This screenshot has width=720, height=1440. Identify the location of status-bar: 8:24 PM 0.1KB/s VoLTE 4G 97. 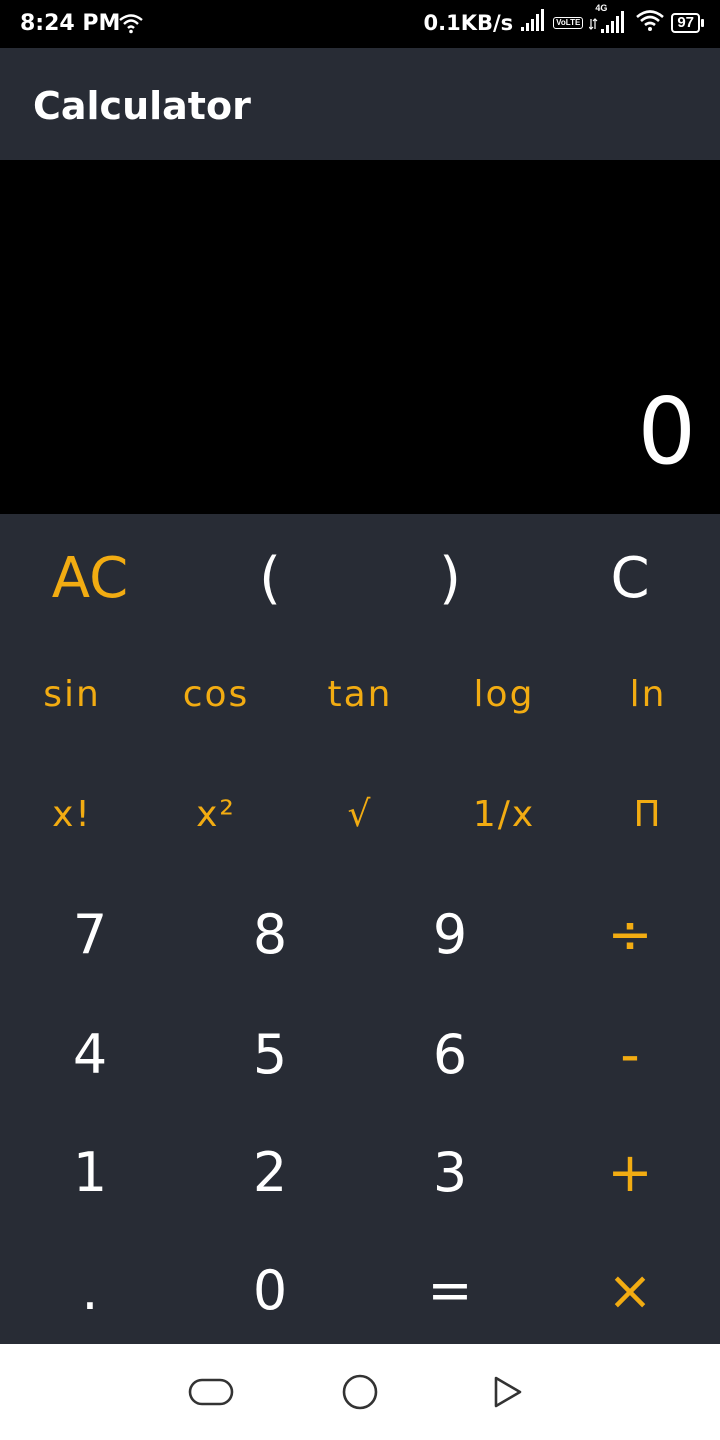
(360, 24).